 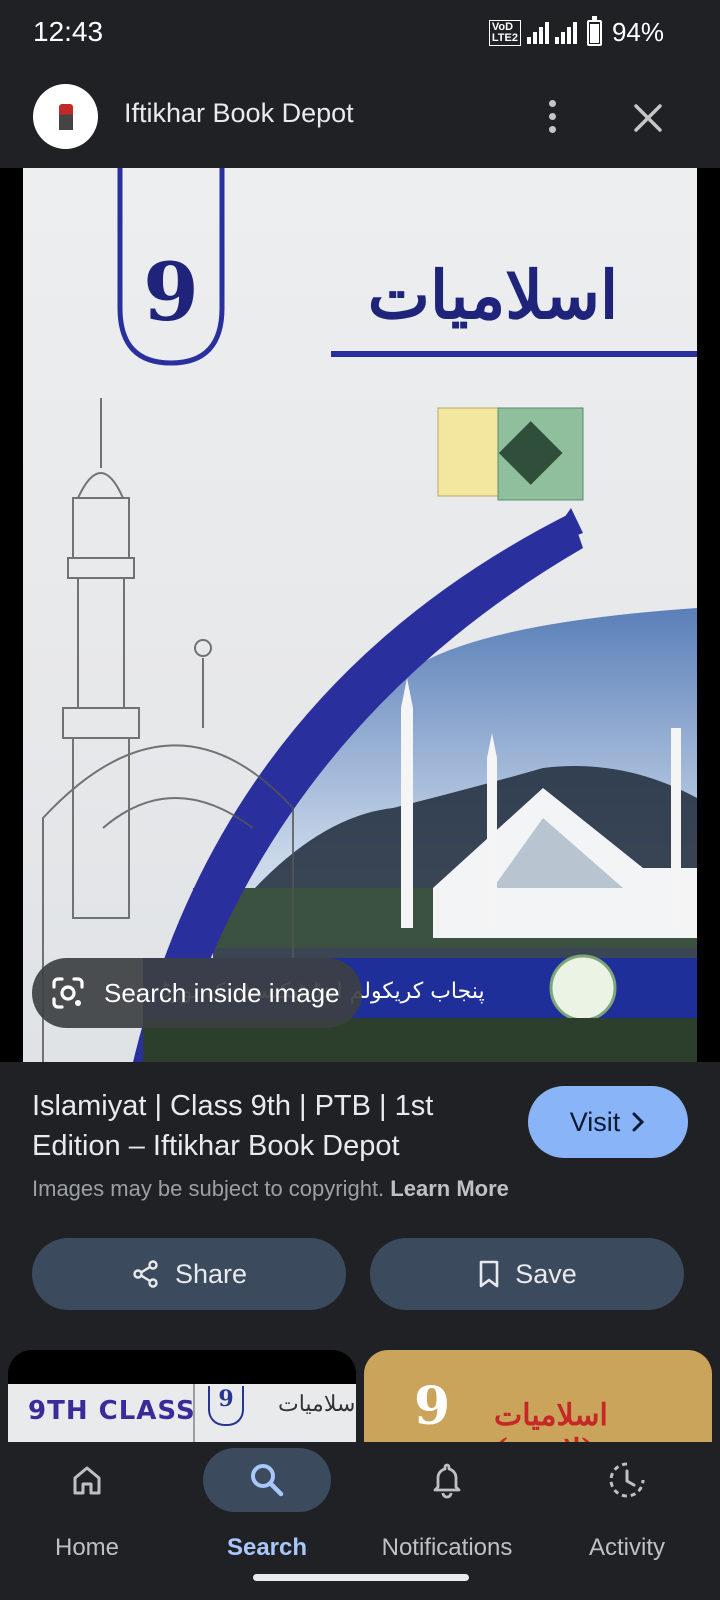 What do you see at coordinates (450, 1507) in the screenshot?
I see `nav-notifications: Notifications` at bounding box center [450, 1507].